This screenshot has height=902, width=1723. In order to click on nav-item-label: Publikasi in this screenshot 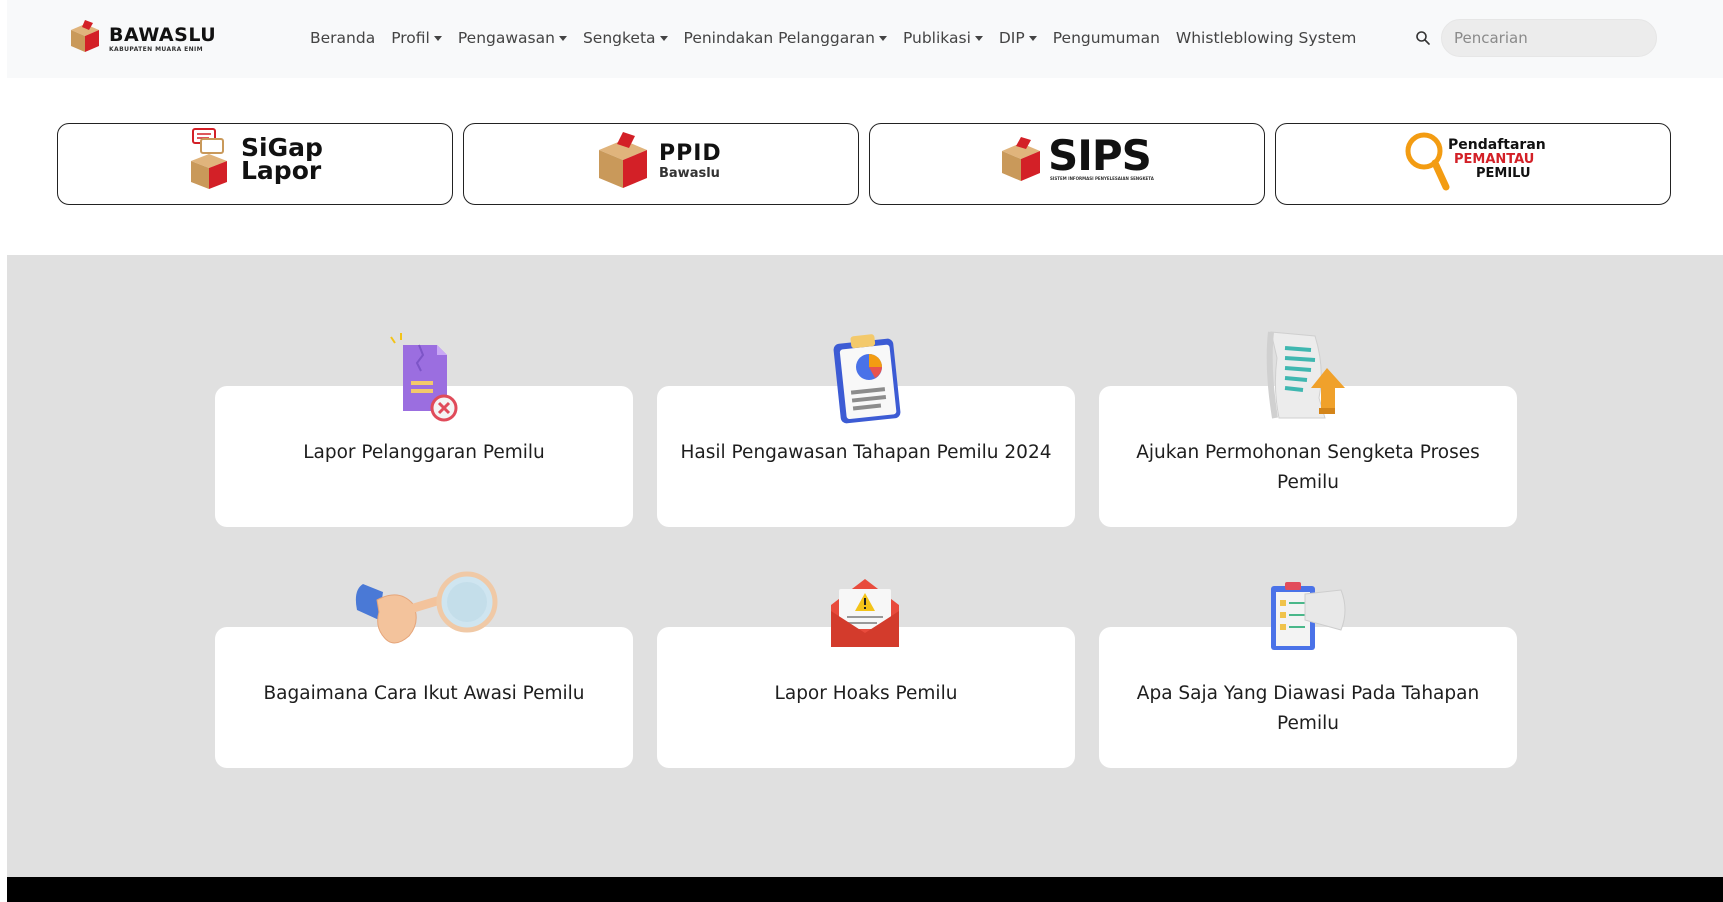, I will do `click(936, 38)`.